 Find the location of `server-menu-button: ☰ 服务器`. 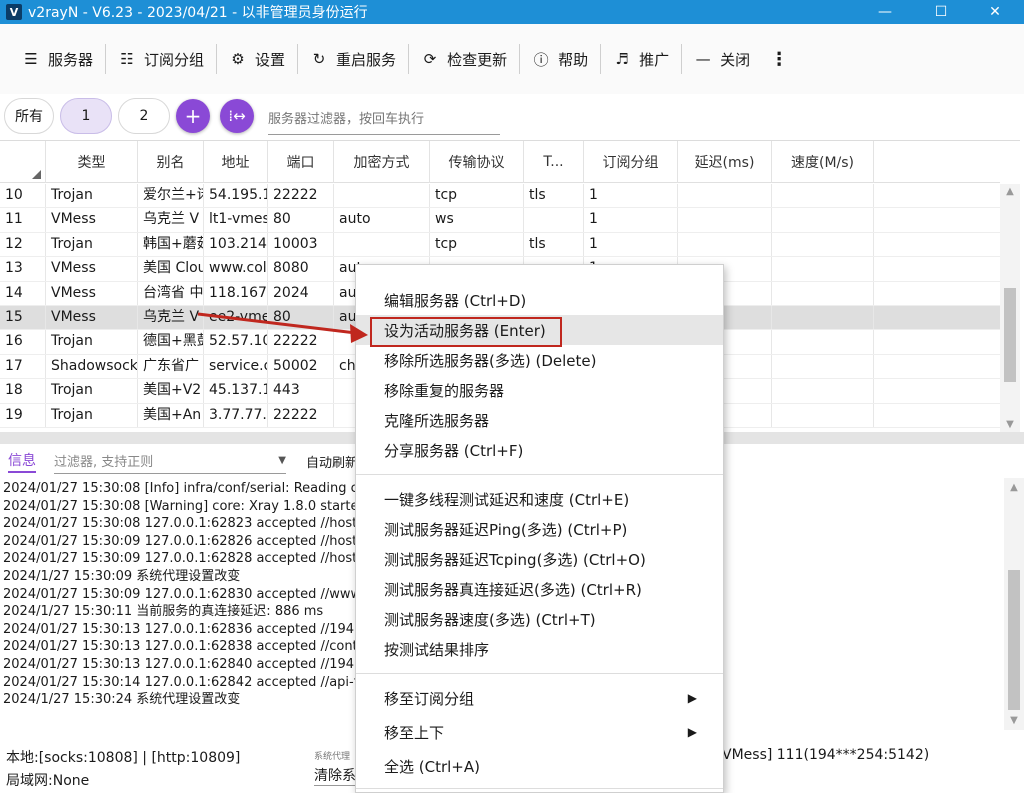

server-menu-button: ☰ 服务器 is located at coordinates (57, 59).